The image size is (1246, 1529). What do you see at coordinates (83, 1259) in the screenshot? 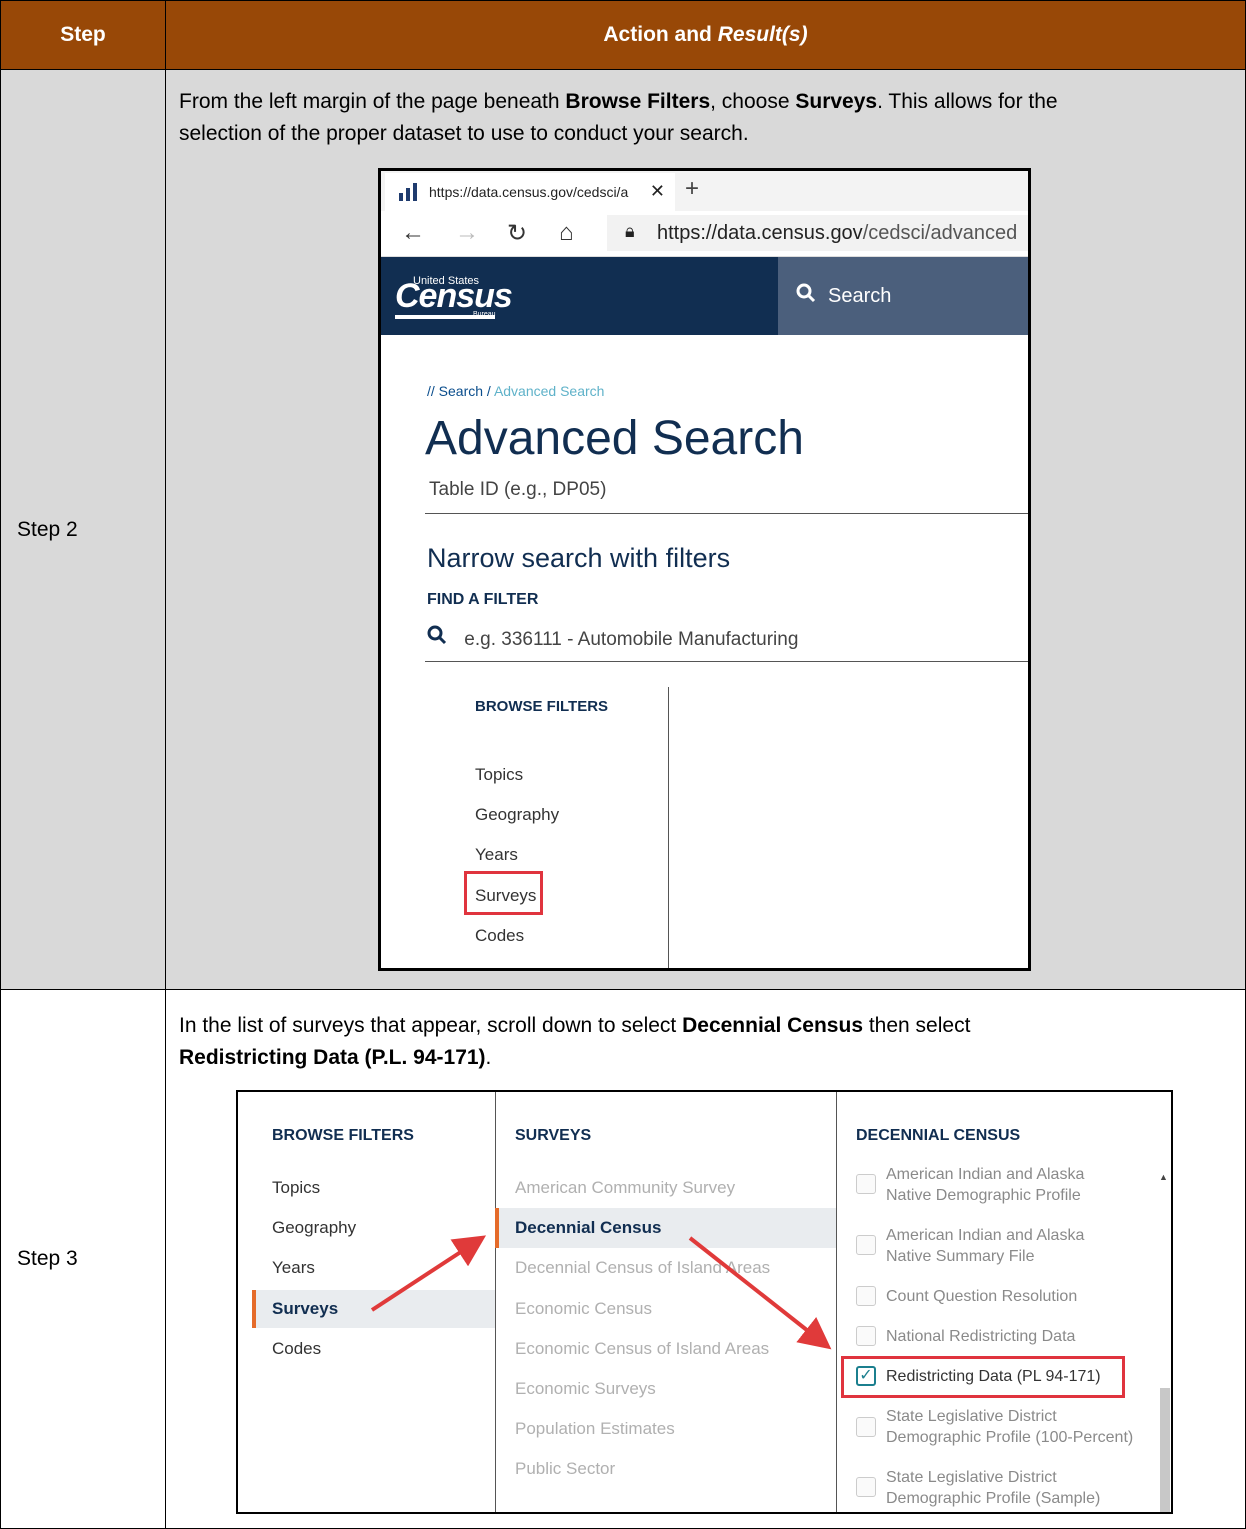
I see `step-3-cell: Step 3` at bounding box center [83, 1259].